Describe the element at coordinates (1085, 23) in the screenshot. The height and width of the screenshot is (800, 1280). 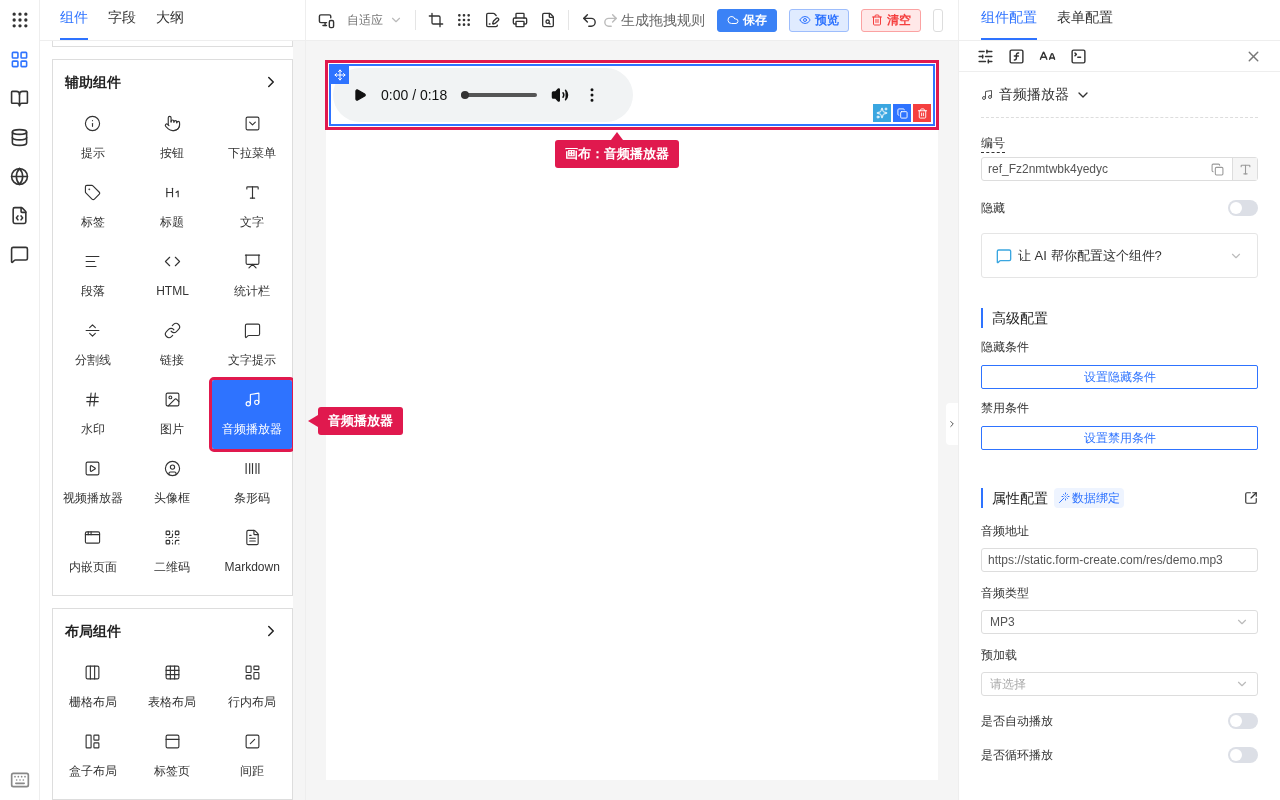
I see `panel-tab: 表单配置` at that location.